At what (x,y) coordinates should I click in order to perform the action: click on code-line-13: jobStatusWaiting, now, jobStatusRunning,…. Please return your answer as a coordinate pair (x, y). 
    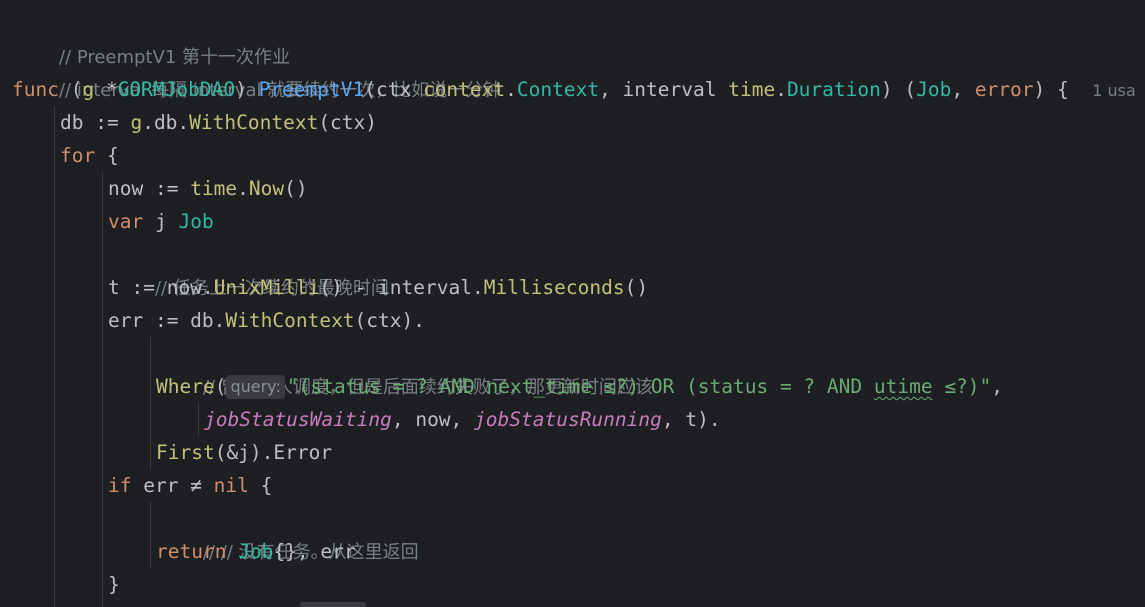
    Looking at the image, I should click on (462, 419).